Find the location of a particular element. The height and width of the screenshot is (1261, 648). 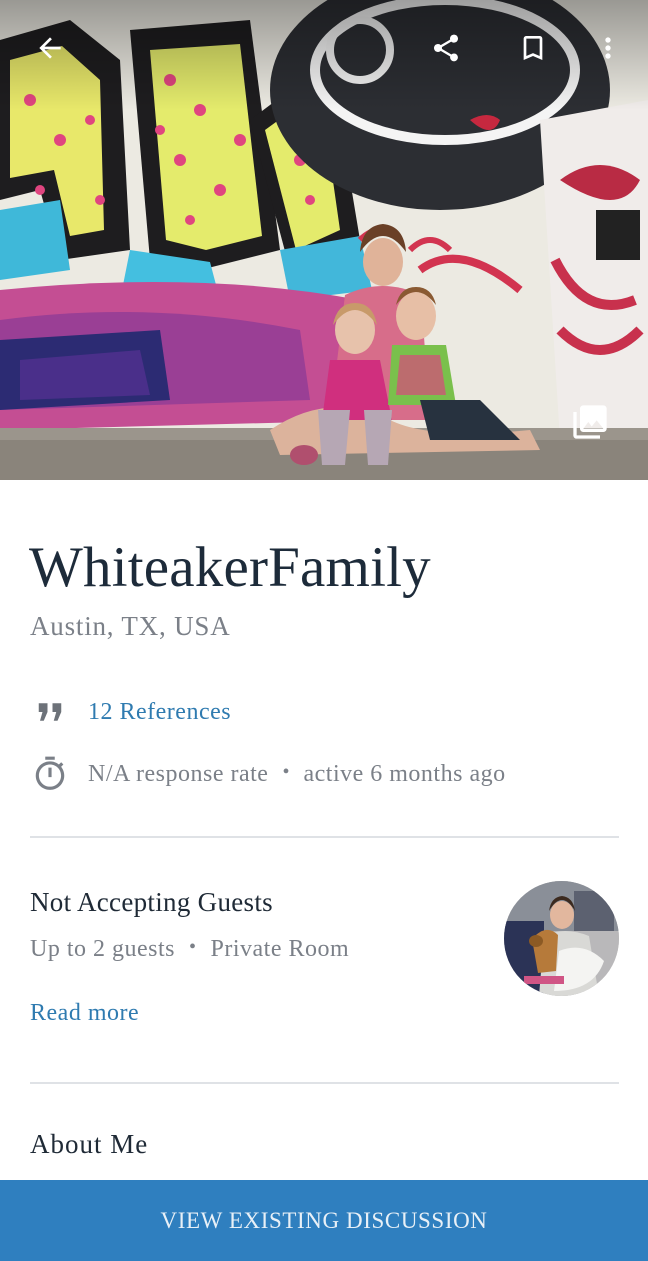

about-me-heading: About Me is located at coordinates (89, 1144).